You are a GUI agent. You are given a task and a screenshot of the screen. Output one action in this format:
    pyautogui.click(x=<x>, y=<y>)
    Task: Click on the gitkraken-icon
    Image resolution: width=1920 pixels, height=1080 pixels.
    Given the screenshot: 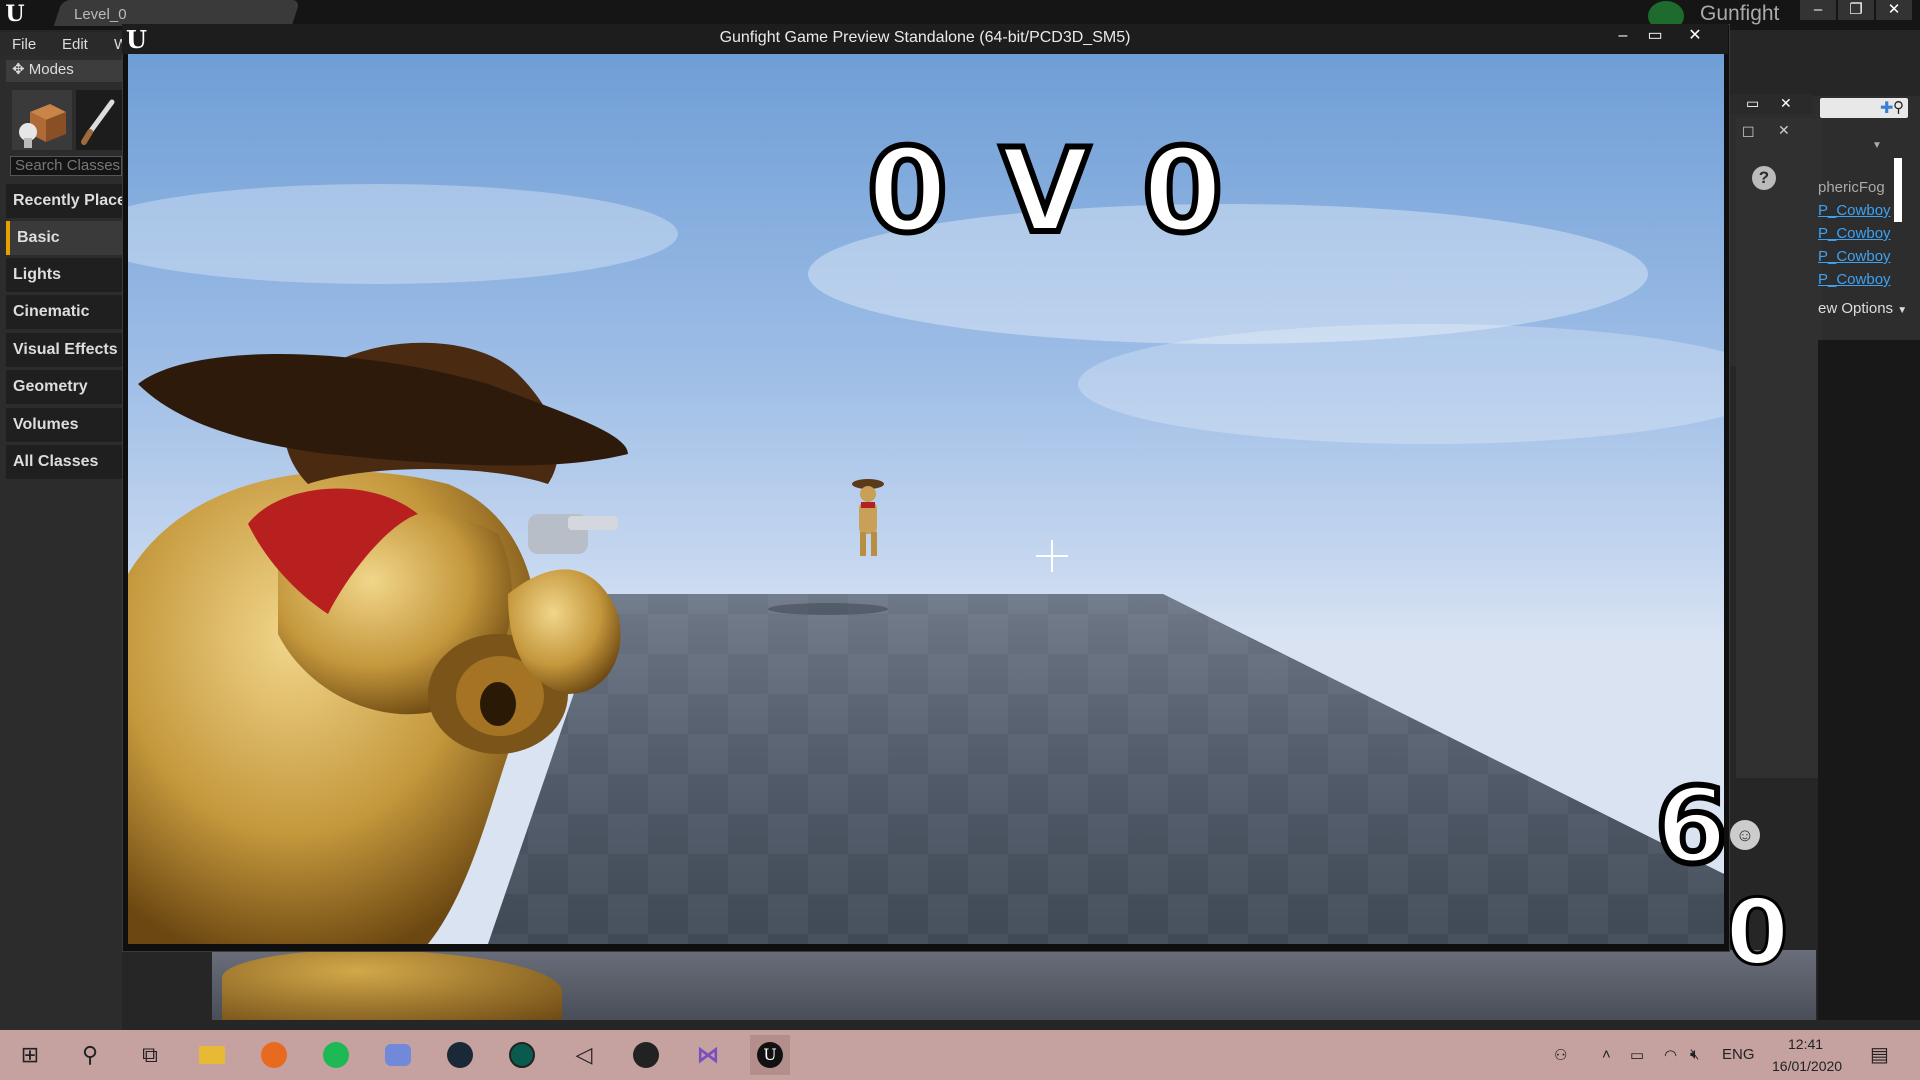 What is the action you would take?
    pyautogui.click(x=522, y=1055)
    